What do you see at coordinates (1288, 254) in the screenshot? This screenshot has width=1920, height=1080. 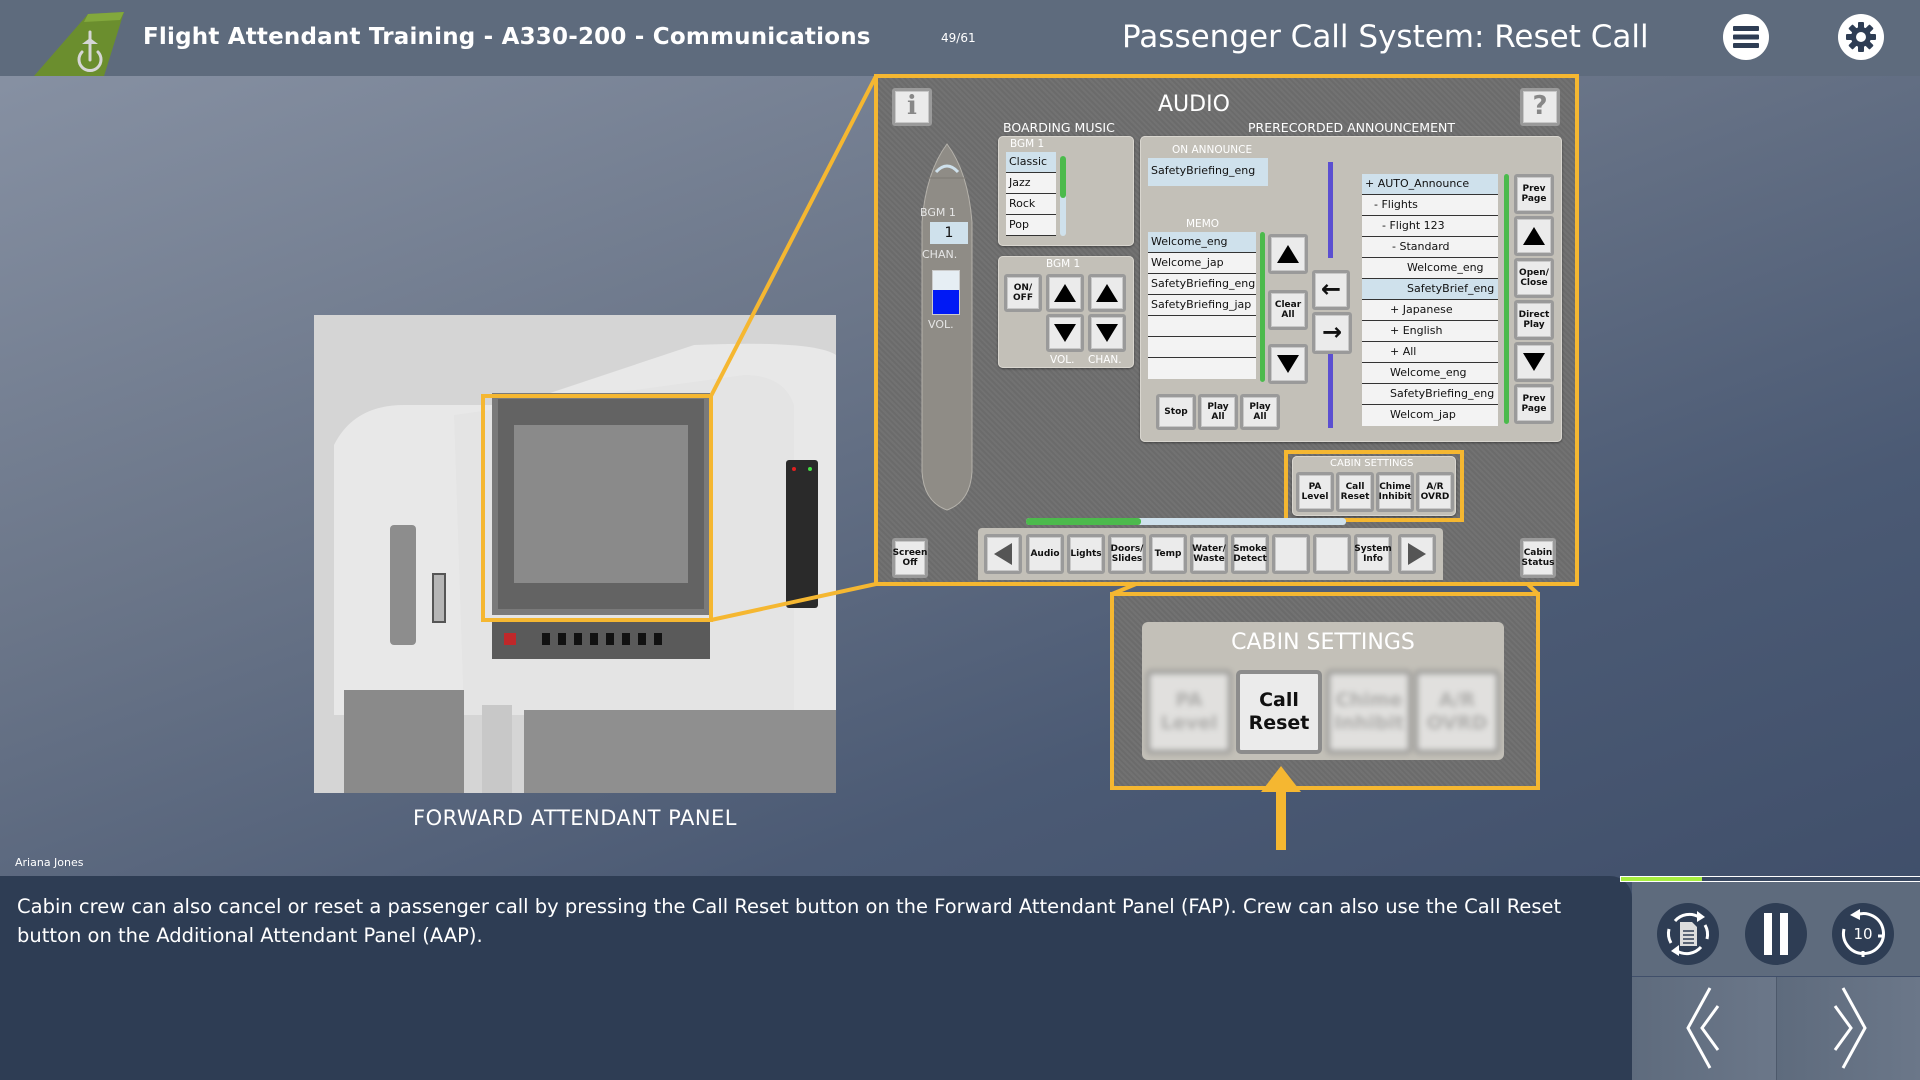 I see `memo-up-button` at bounding box center [1288, 254].